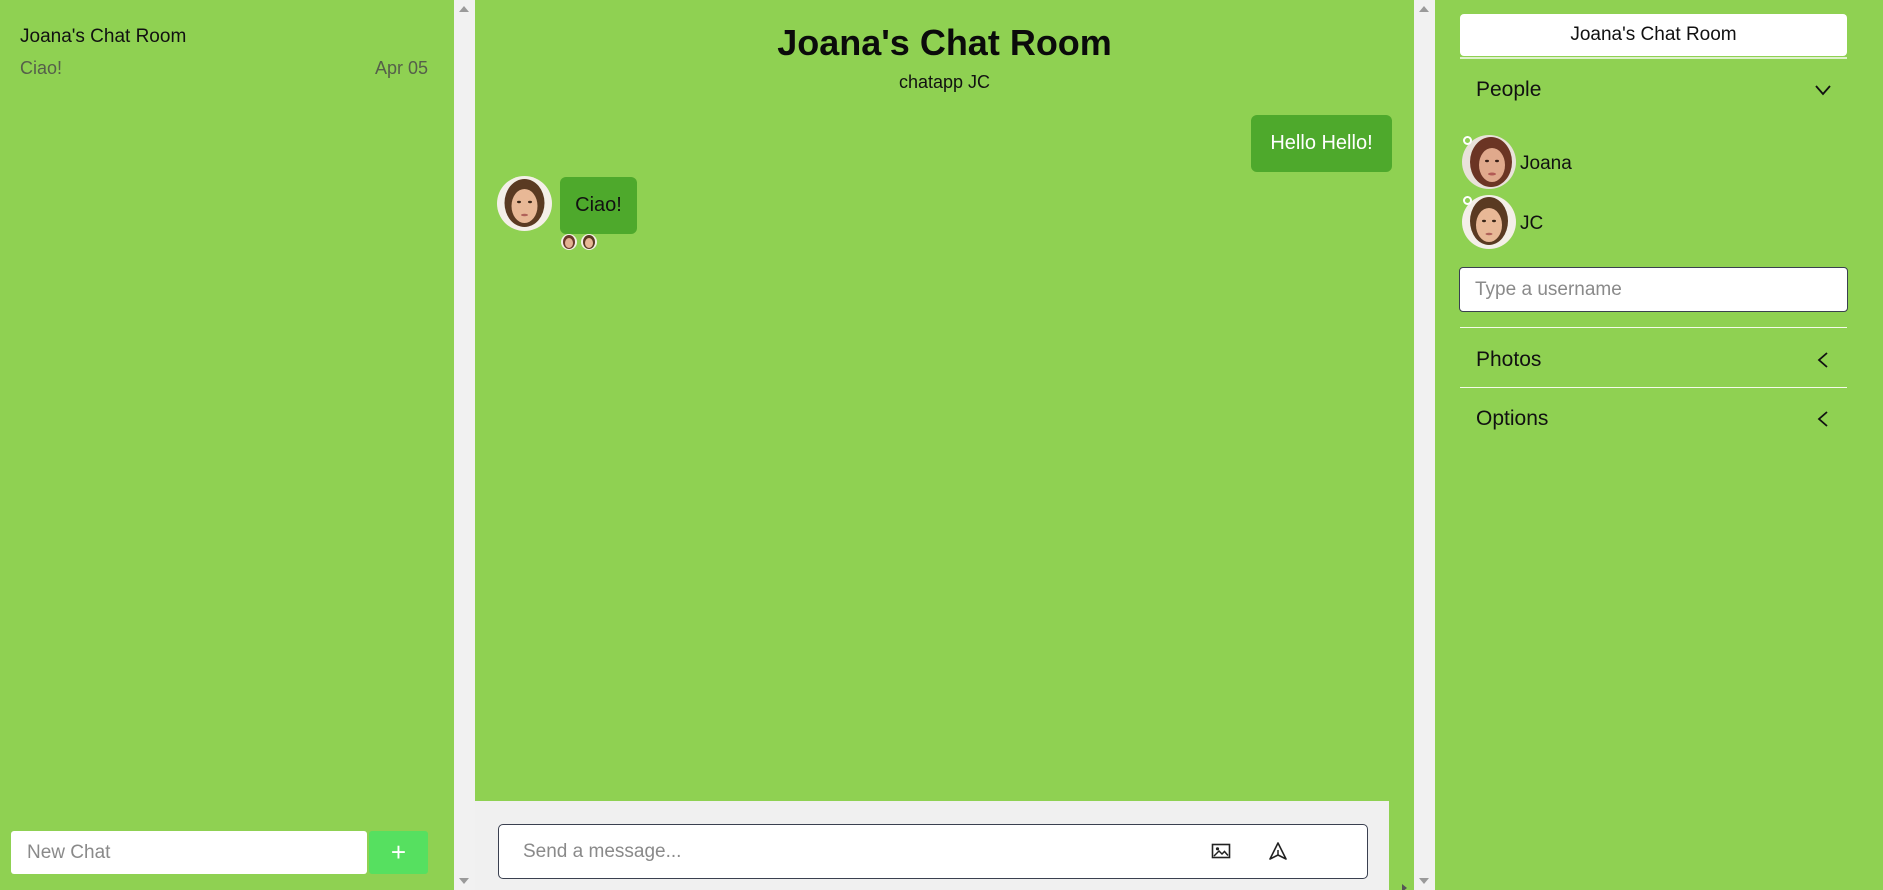 The width and height of the screenshot is (1883, 890). I want to click on options-section-label: Options, so click(1512, 418).